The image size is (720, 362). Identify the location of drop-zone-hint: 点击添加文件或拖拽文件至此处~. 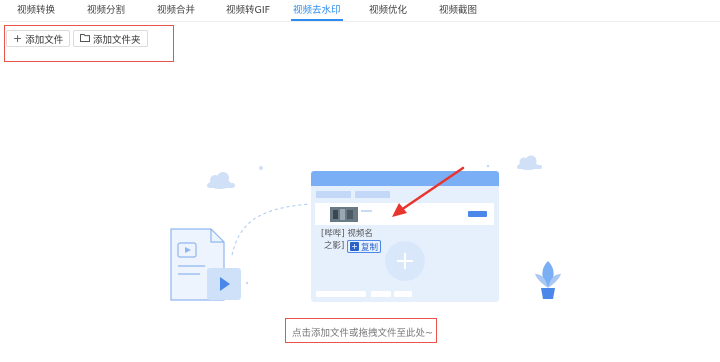
(362, 332).